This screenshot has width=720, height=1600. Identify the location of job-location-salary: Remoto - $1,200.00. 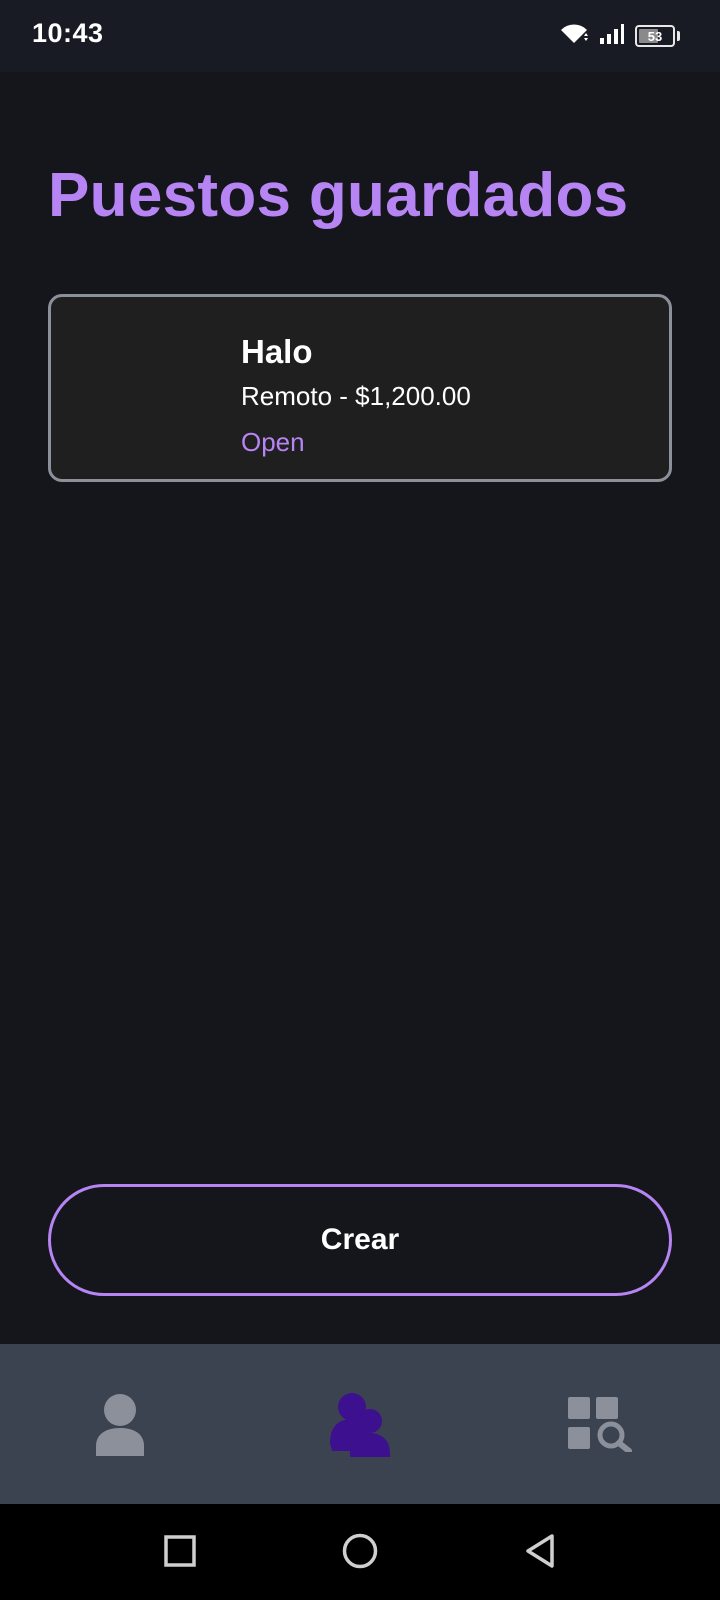
(356, 396).